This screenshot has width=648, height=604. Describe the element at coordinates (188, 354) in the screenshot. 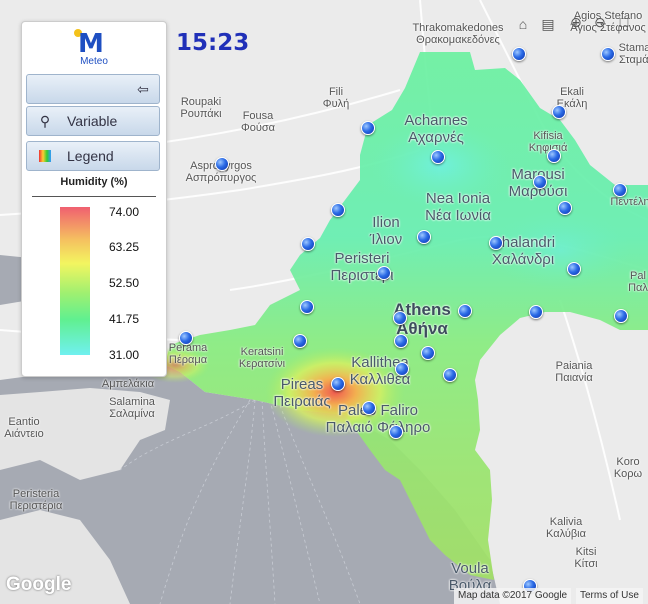

I see `label-perama: Perama Πέραμα` at that location.